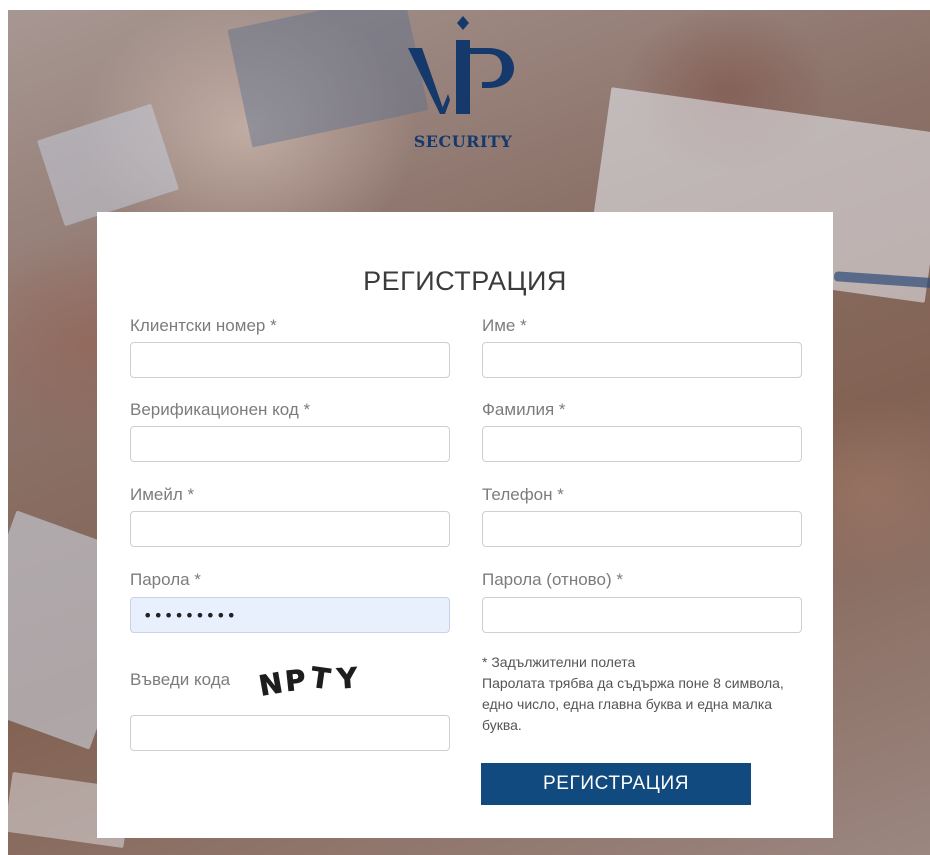  What do you see at coordinates (295, 680) in the screenshot?
I see `captcha-char-2: P` at bounding box center [295, 680].